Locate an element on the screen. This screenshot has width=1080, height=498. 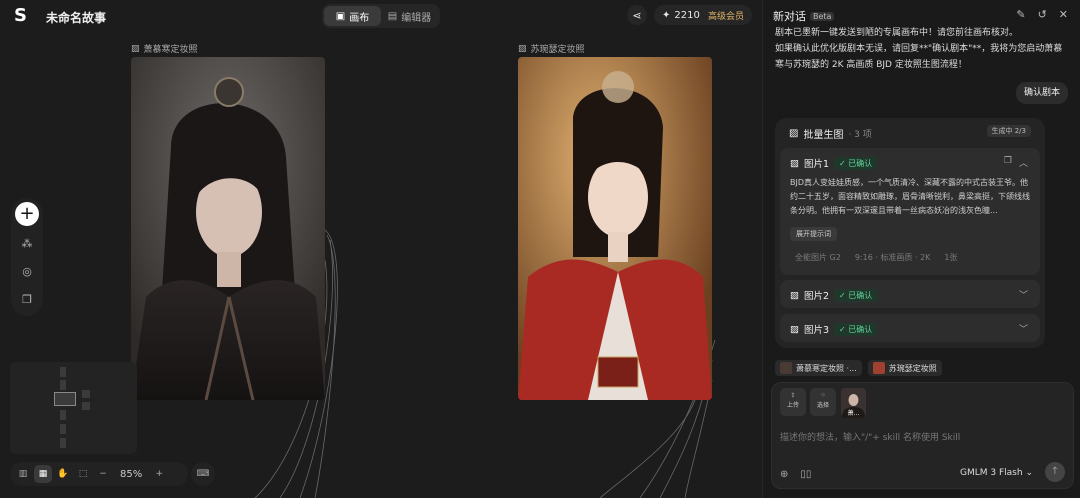
sparkle-icon: ✦ is located at coordinates (666, 15).